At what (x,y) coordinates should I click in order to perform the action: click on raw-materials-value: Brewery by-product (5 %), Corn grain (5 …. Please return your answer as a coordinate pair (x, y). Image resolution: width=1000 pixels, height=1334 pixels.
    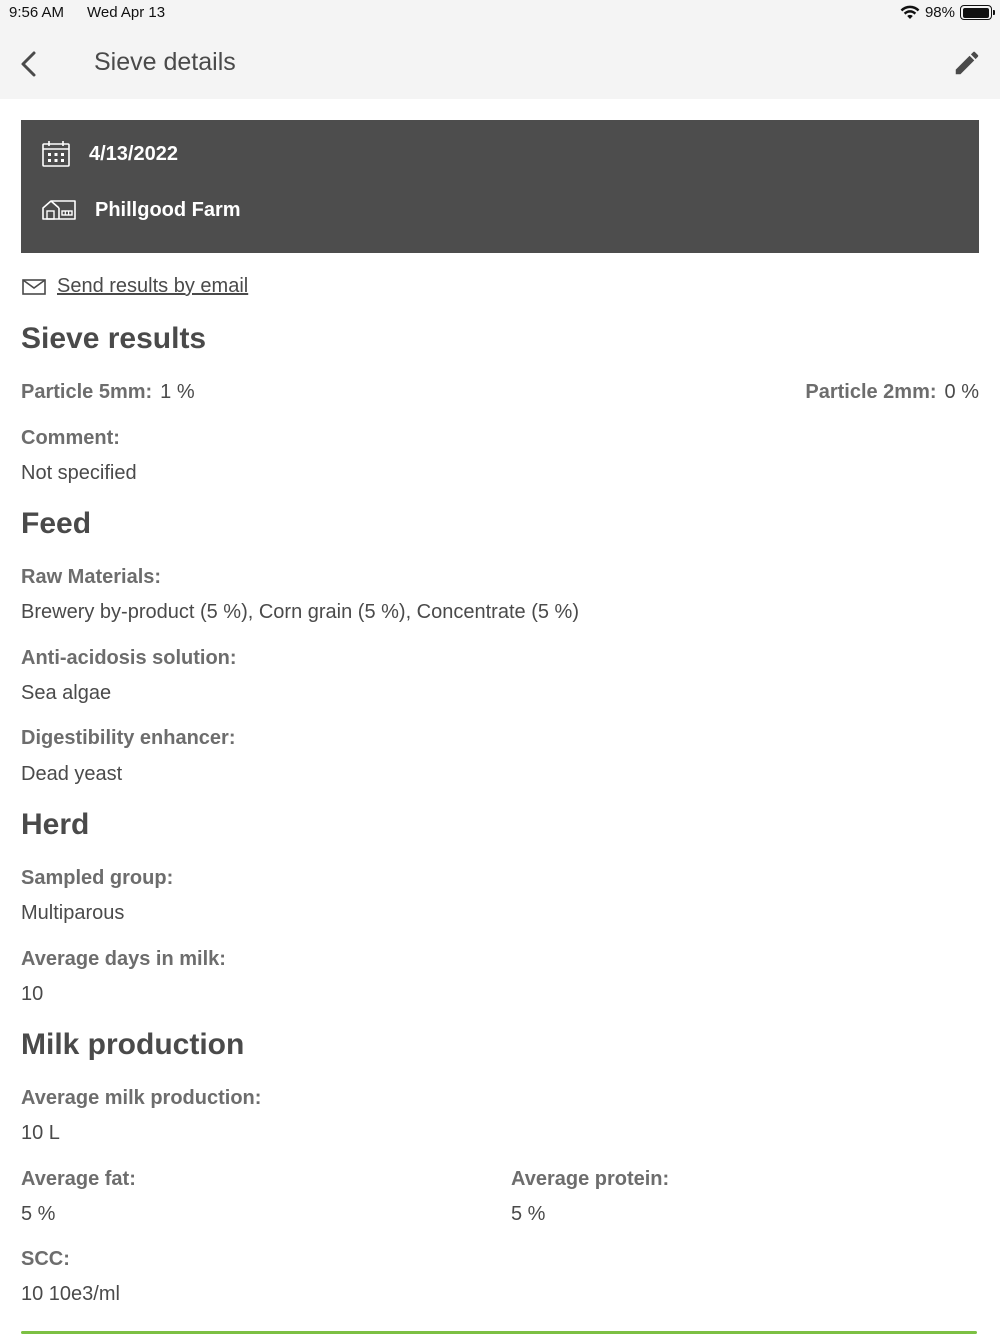
    Looking at the image, I should click on (300, 612).